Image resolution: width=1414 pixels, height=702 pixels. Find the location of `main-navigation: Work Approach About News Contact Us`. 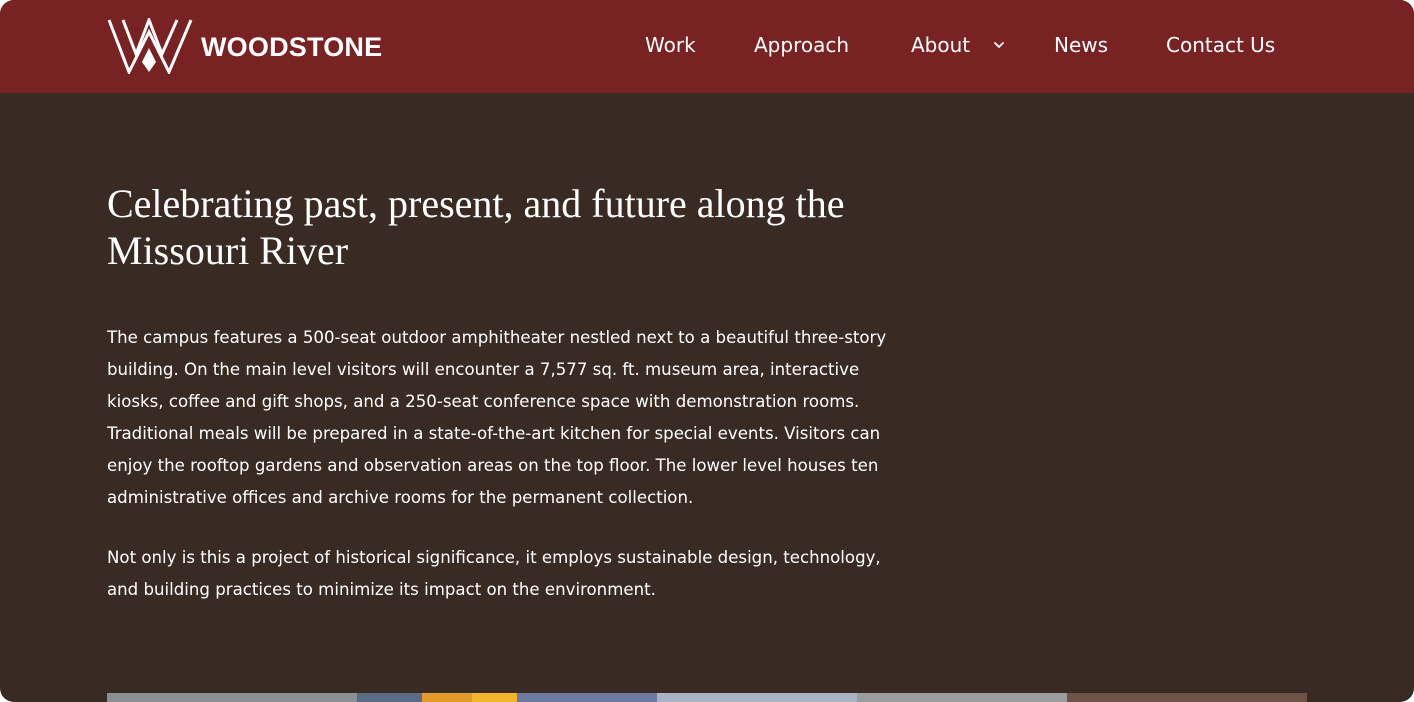

main-navigation: Work Approach About News Contact Us is located at coordinates (707, 46).